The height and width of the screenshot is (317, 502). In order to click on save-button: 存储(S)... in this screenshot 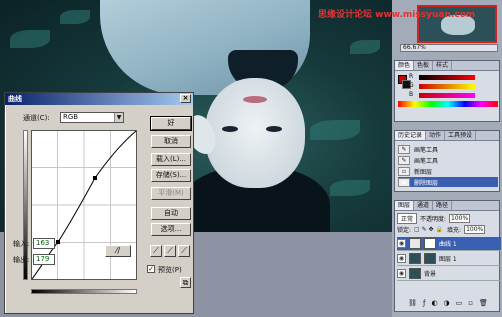, I will do `click(171, 175)`.